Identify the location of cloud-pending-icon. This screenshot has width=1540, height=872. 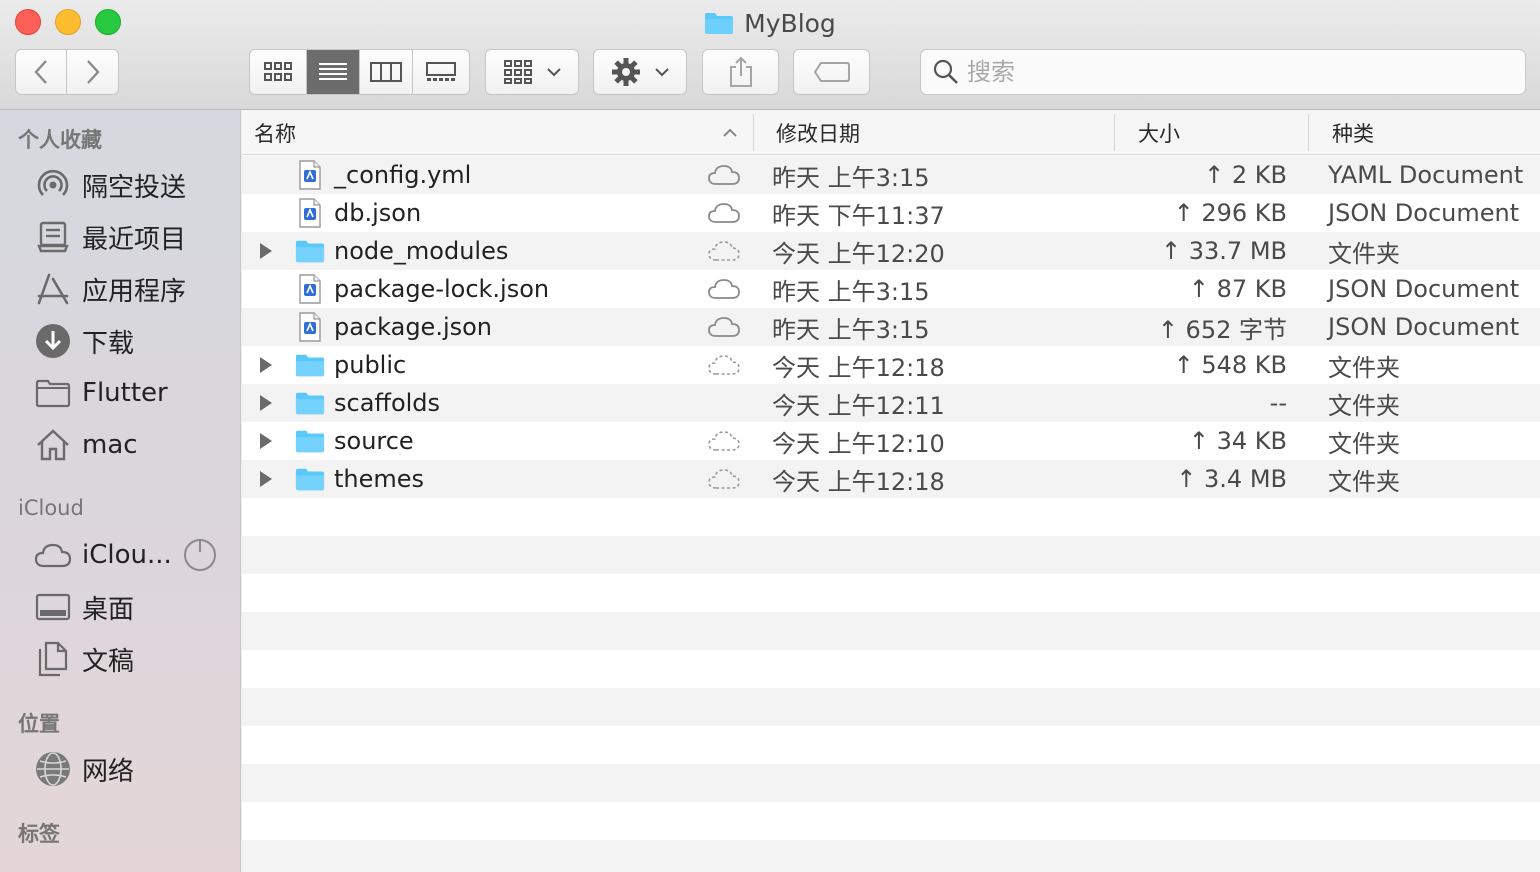
(724, 441).